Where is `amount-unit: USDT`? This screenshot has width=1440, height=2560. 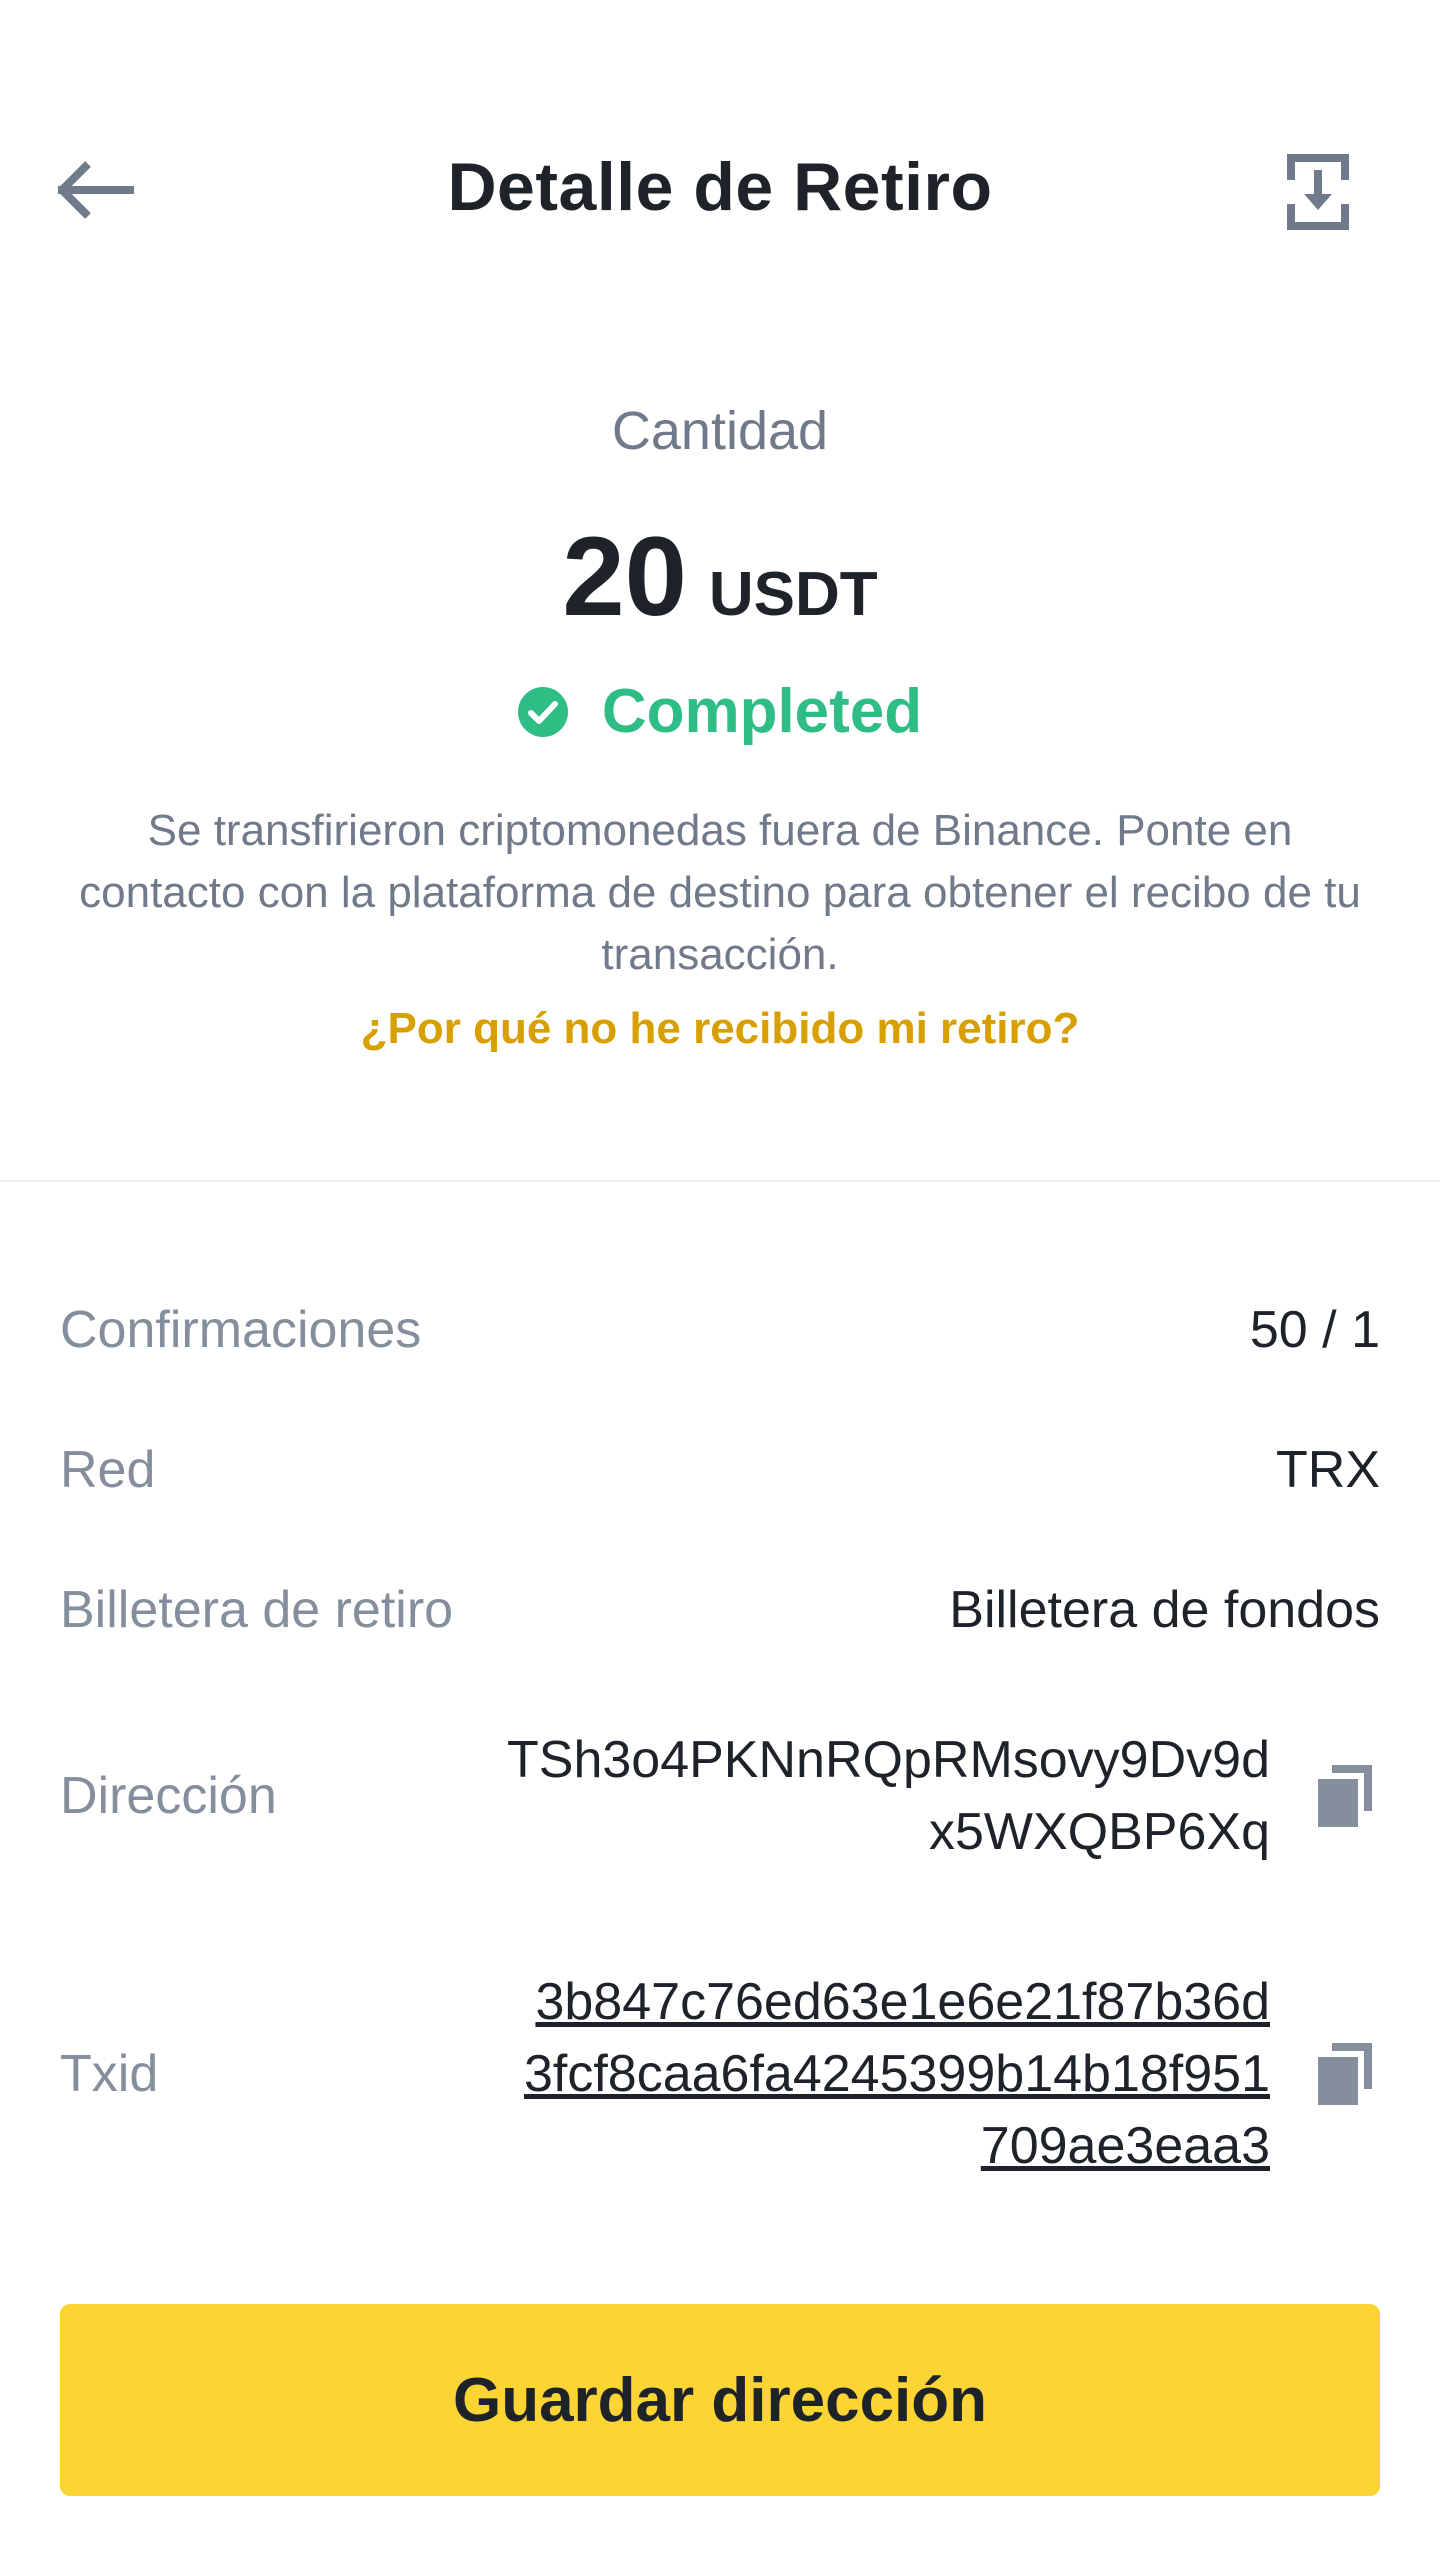
amount-unit: USDT is located at coordinates (793, 594).